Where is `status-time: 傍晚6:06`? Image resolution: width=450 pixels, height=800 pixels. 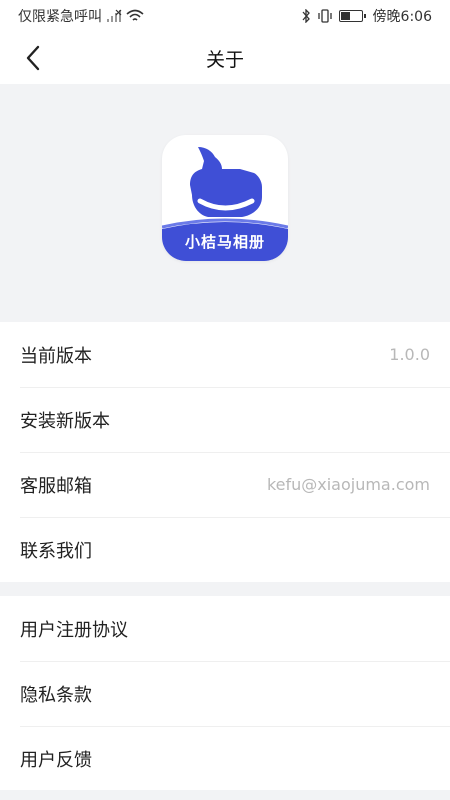 status-time: 傍晚6:06 is located at coordinates (402, 17).